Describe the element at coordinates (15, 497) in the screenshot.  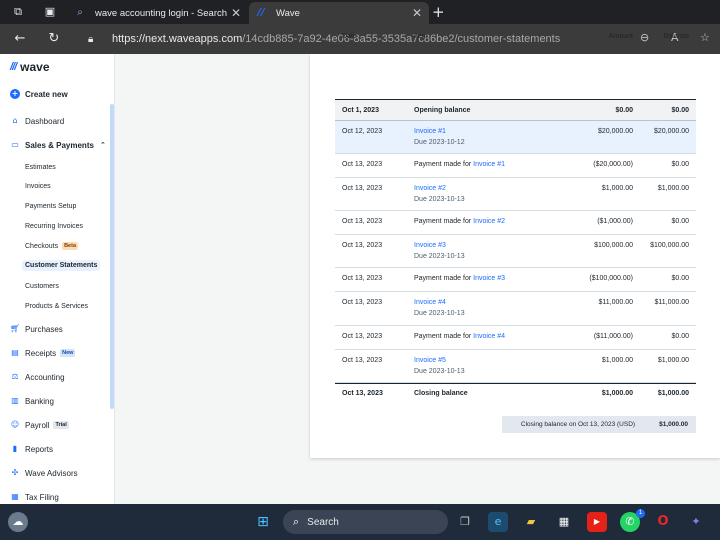
I see `document-icon: ▦` at that location.